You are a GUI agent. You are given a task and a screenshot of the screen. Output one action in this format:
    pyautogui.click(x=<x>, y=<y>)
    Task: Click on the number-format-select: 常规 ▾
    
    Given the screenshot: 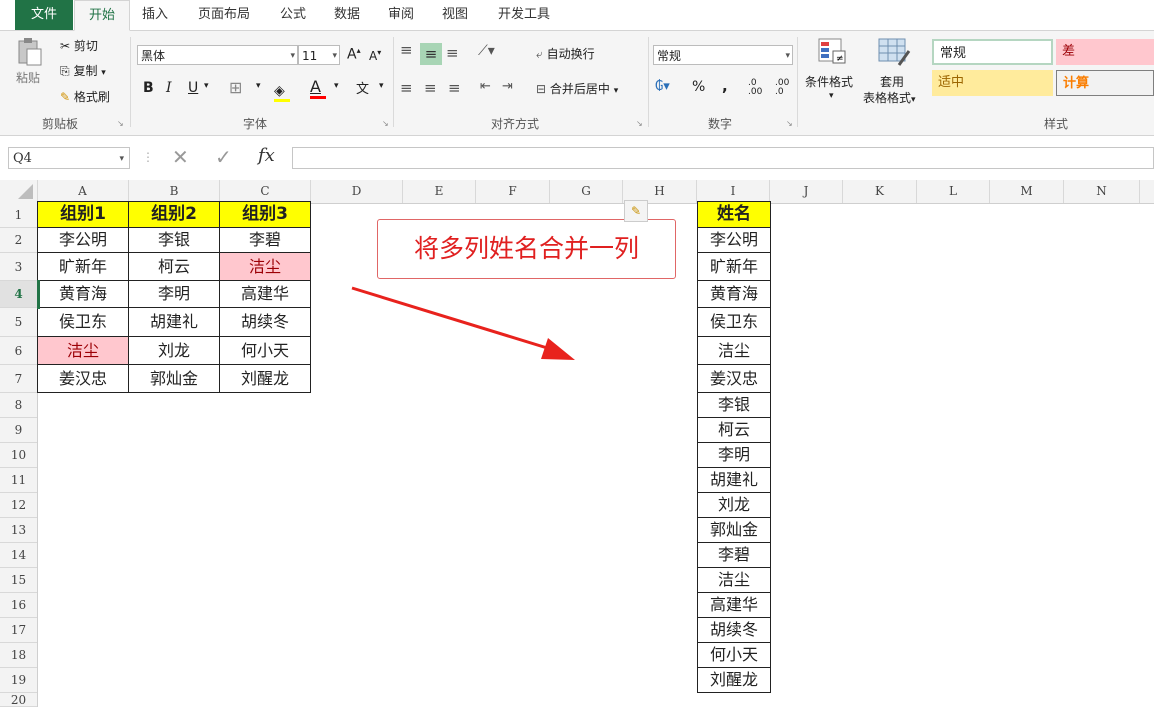 What is the action you would take?
    pyautogui.click(x=723, y=55)
    